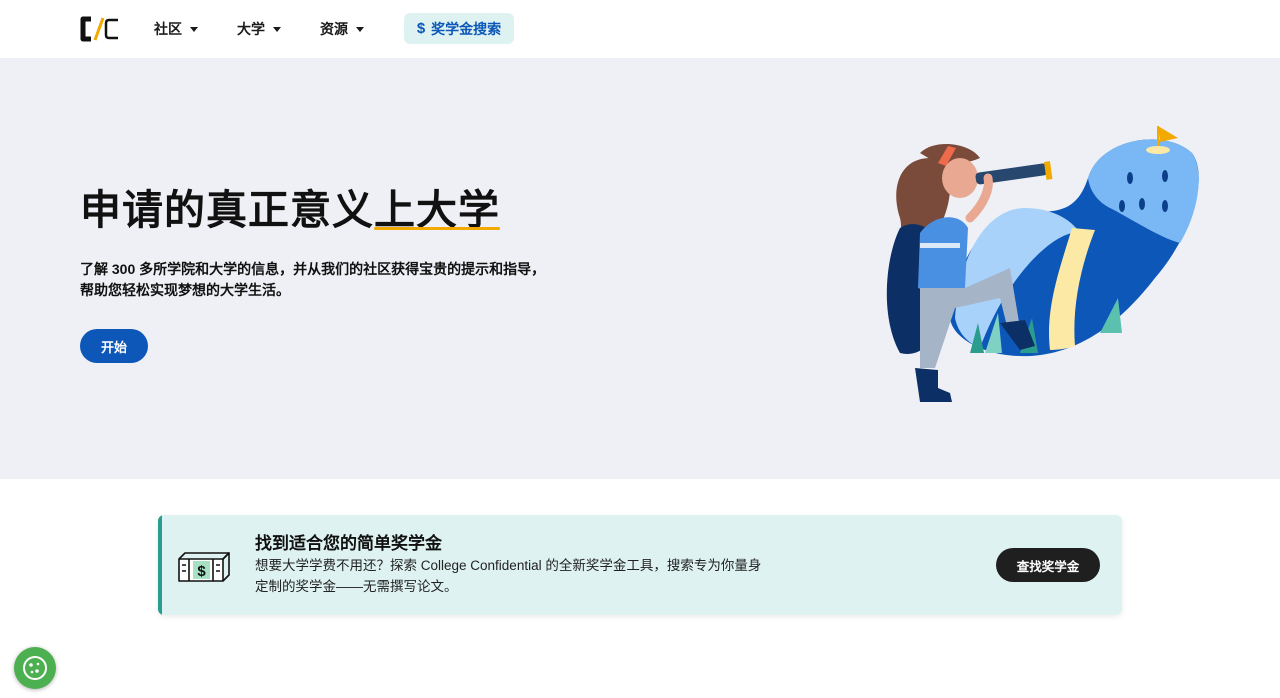 This screenshot has width=1280, height=698. What do you see at coordinates (114, 346) in the screenshot?
I see `start-button: 开始` at bounding box center [114, 346].